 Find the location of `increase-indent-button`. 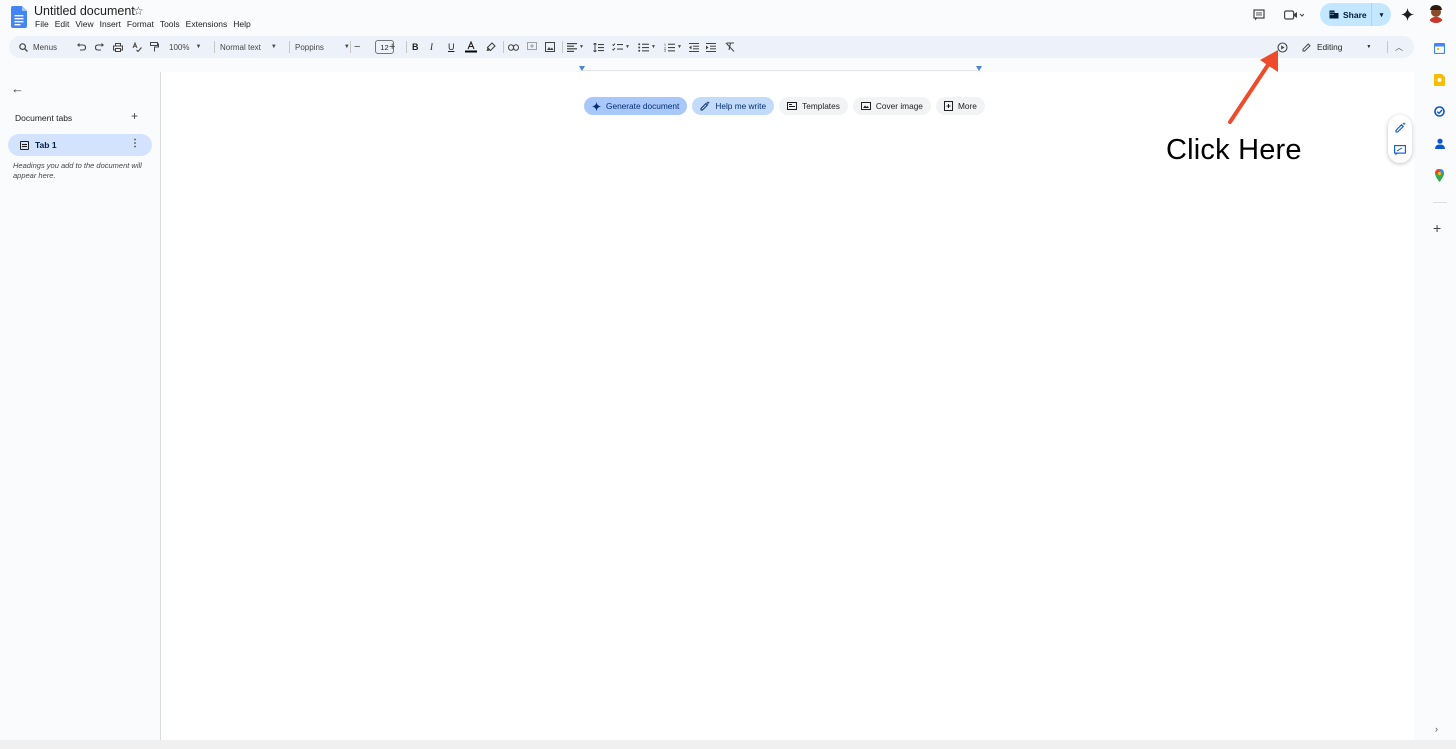

increase-indent-button is located at coordinates (711, 47).